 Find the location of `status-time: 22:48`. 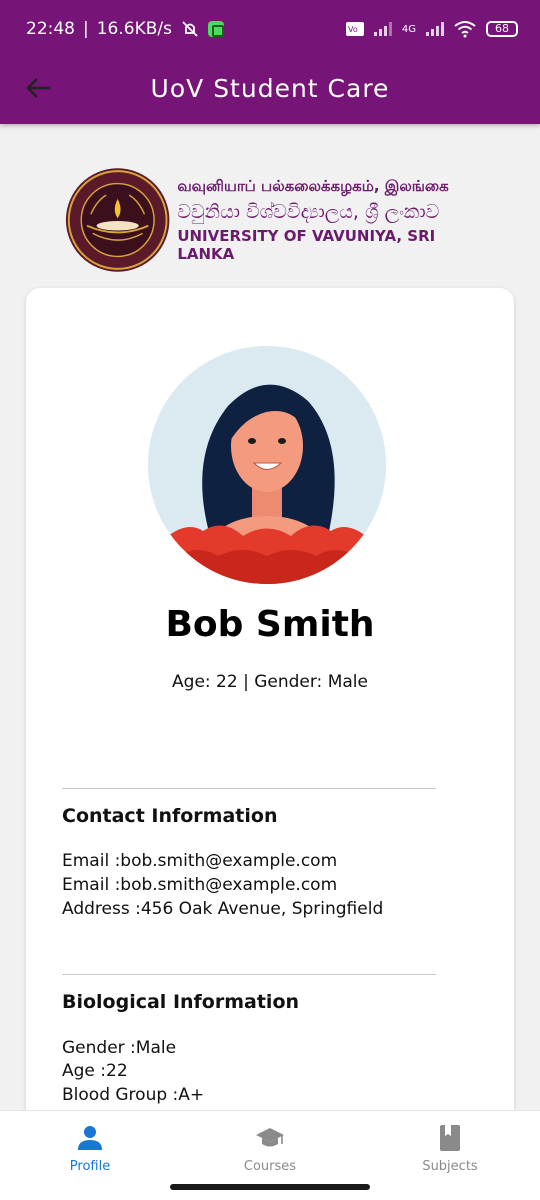

status-time: 22:48 is located at coordinates (50, 29).